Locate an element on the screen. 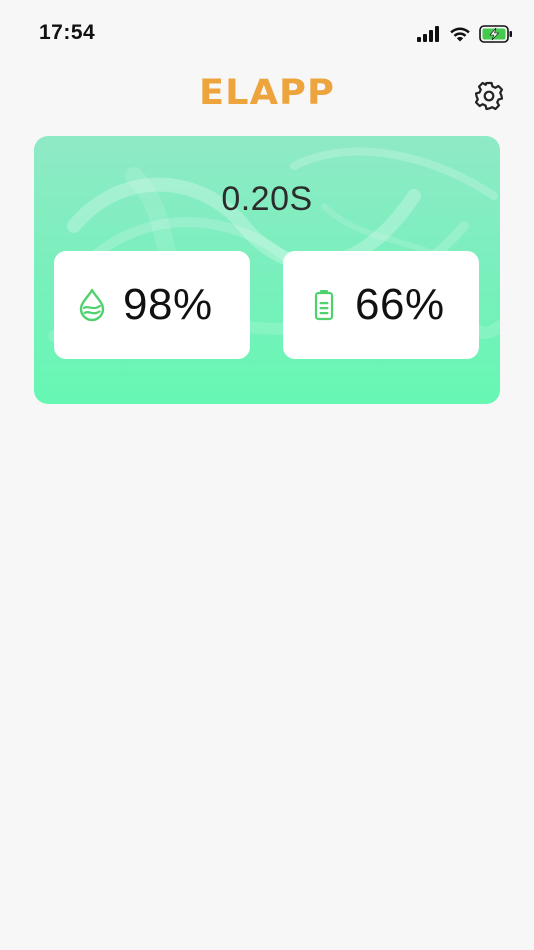 The height and width of the screenshot is (950, 534). battery-icon is located at coordinates (324, 305).